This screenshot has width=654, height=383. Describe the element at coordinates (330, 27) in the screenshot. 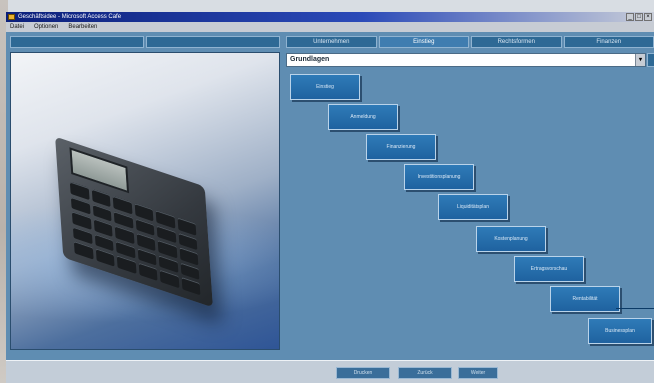

I see `menu-bar: Datei Optionen Bearbeiten` at that location.